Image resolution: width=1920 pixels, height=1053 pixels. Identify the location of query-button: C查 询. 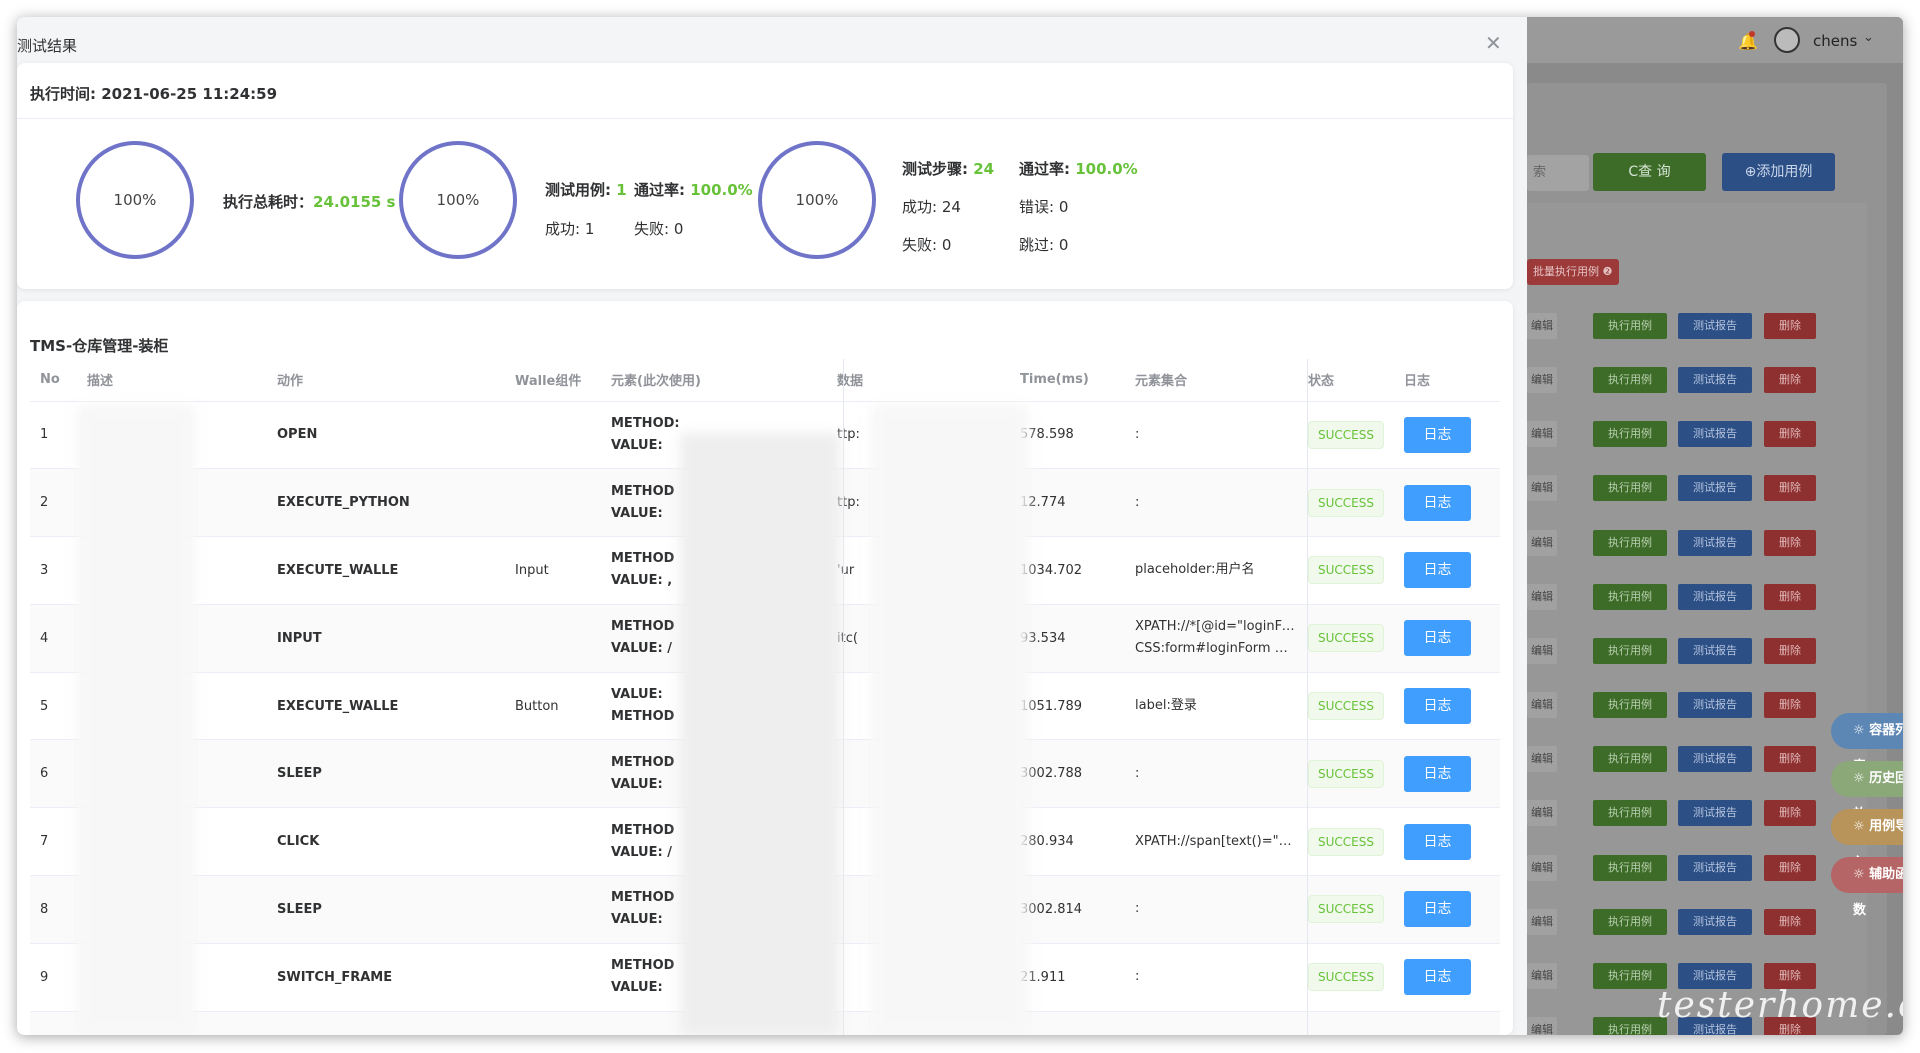
(1649, 172).